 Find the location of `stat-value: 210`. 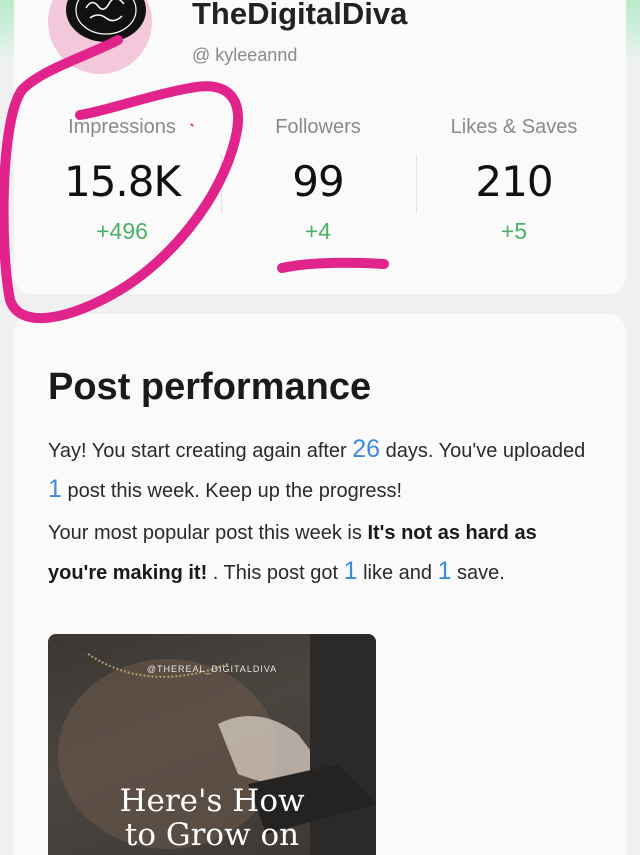

stat-value: 210 is located at coordinates (514, 181).